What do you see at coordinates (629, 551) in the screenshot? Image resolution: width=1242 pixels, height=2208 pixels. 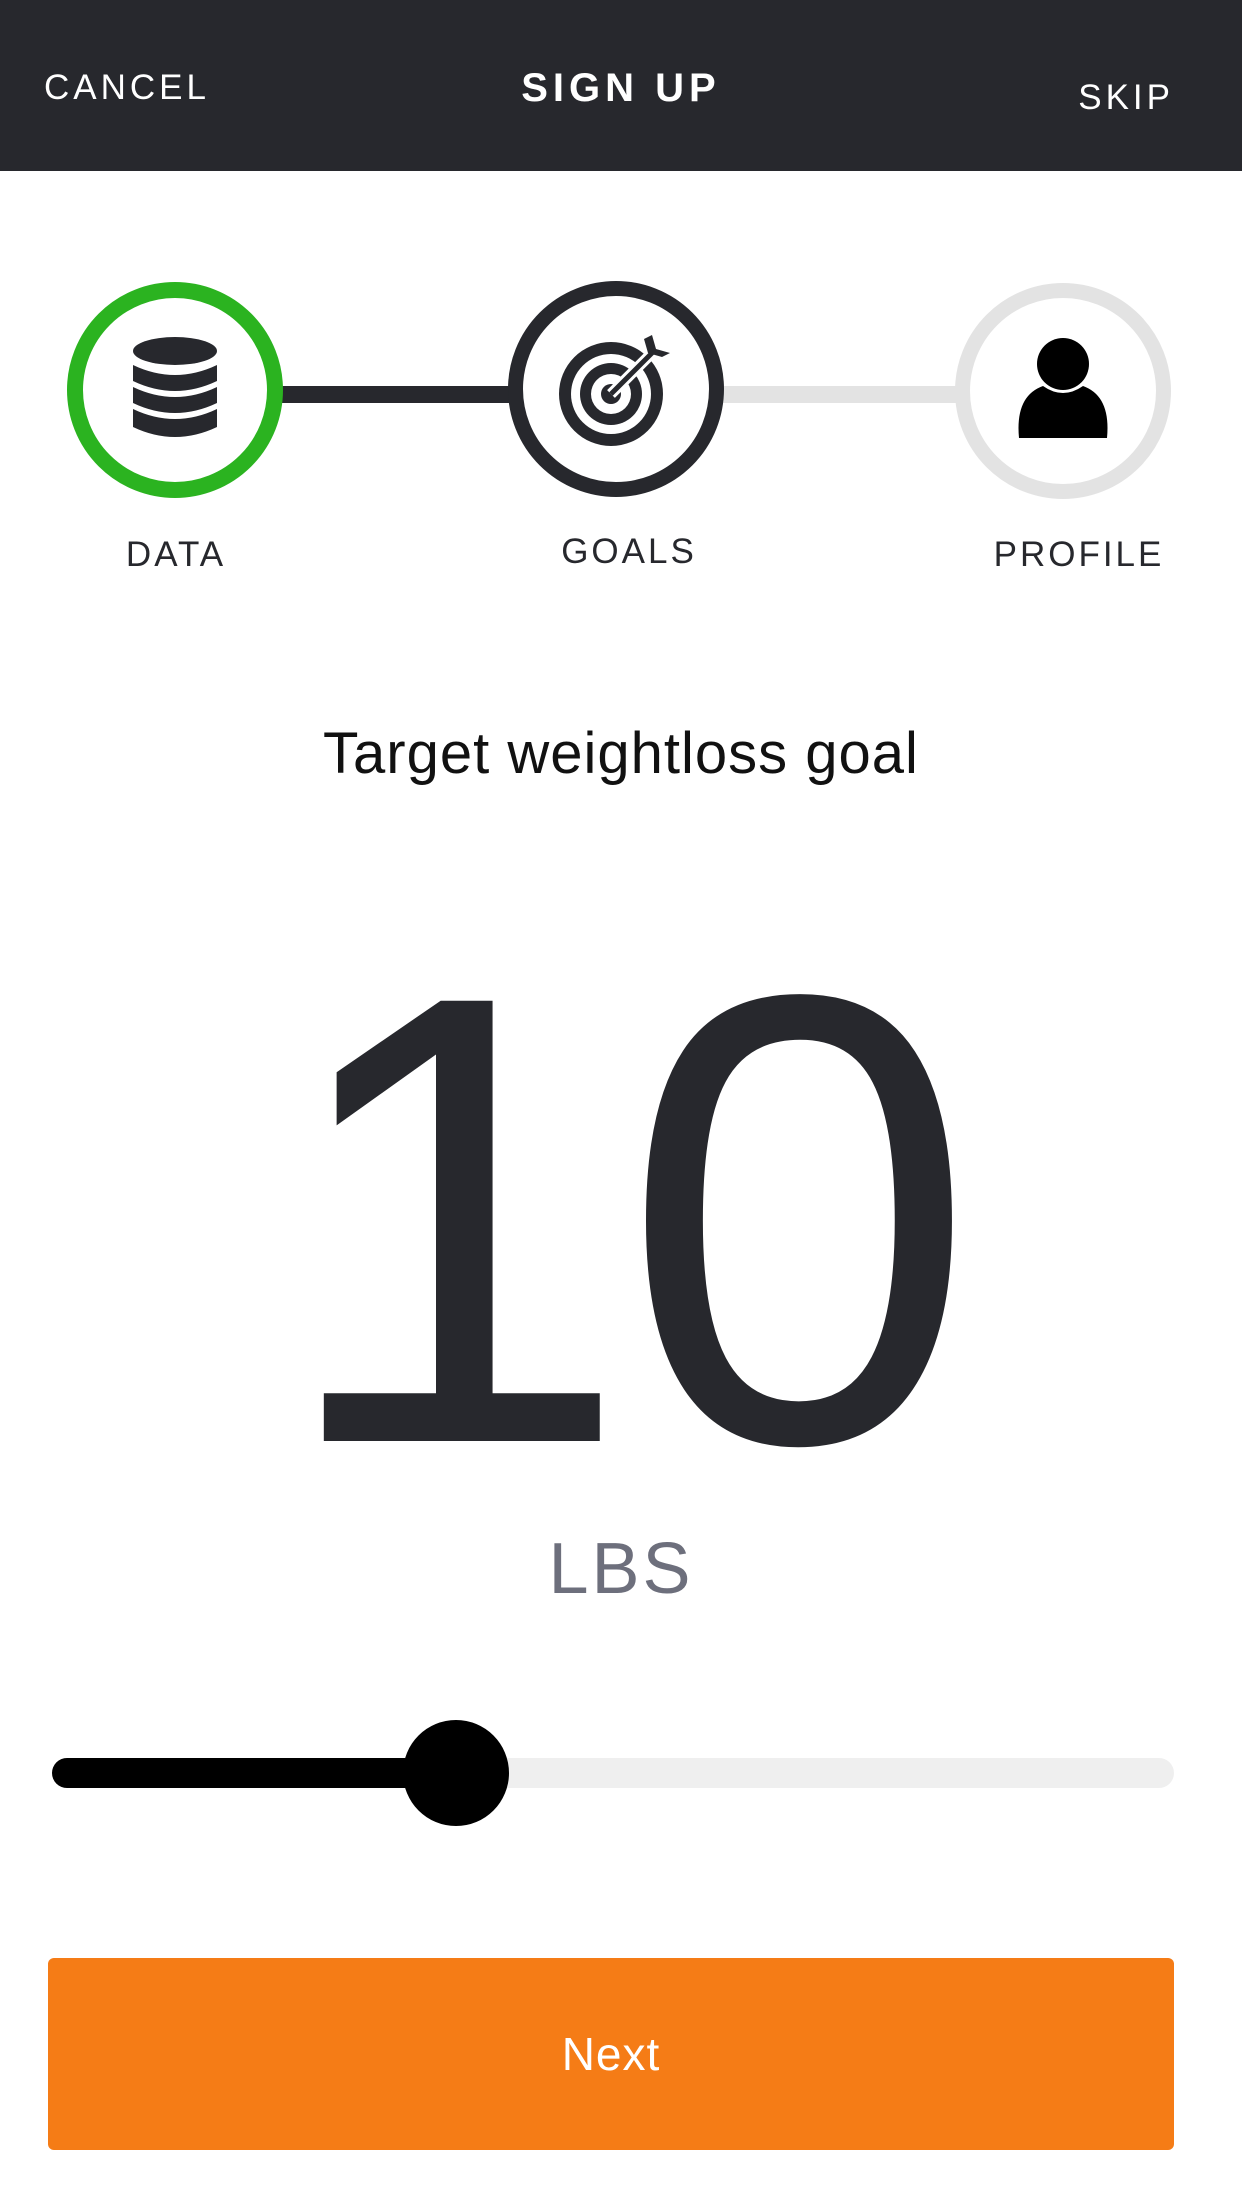 I see `step-label-goals: GOALS` at bounding box center [629, 551].